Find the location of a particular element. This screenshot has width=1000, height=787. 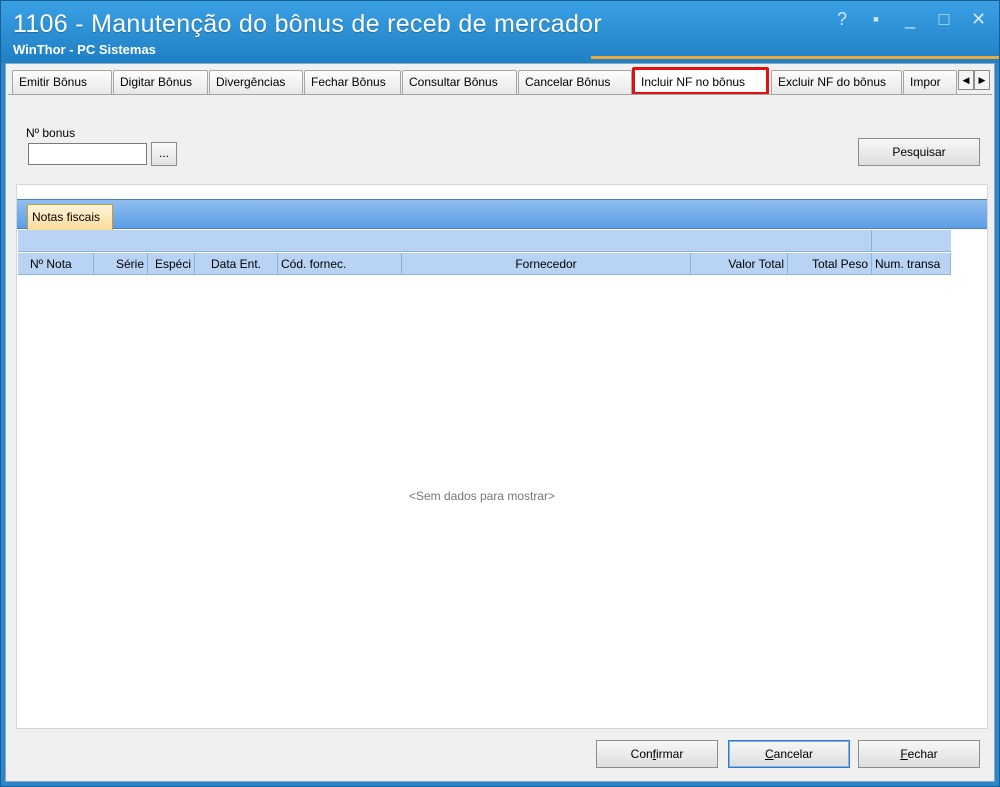

cancel-button: Cancelar is located at coordinates (789, 754).